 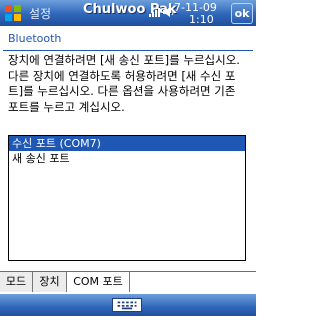 What do you see at coordinates (154, 12) in the screenshot?
I see `signal-icon` at bounding box center [154, 12].